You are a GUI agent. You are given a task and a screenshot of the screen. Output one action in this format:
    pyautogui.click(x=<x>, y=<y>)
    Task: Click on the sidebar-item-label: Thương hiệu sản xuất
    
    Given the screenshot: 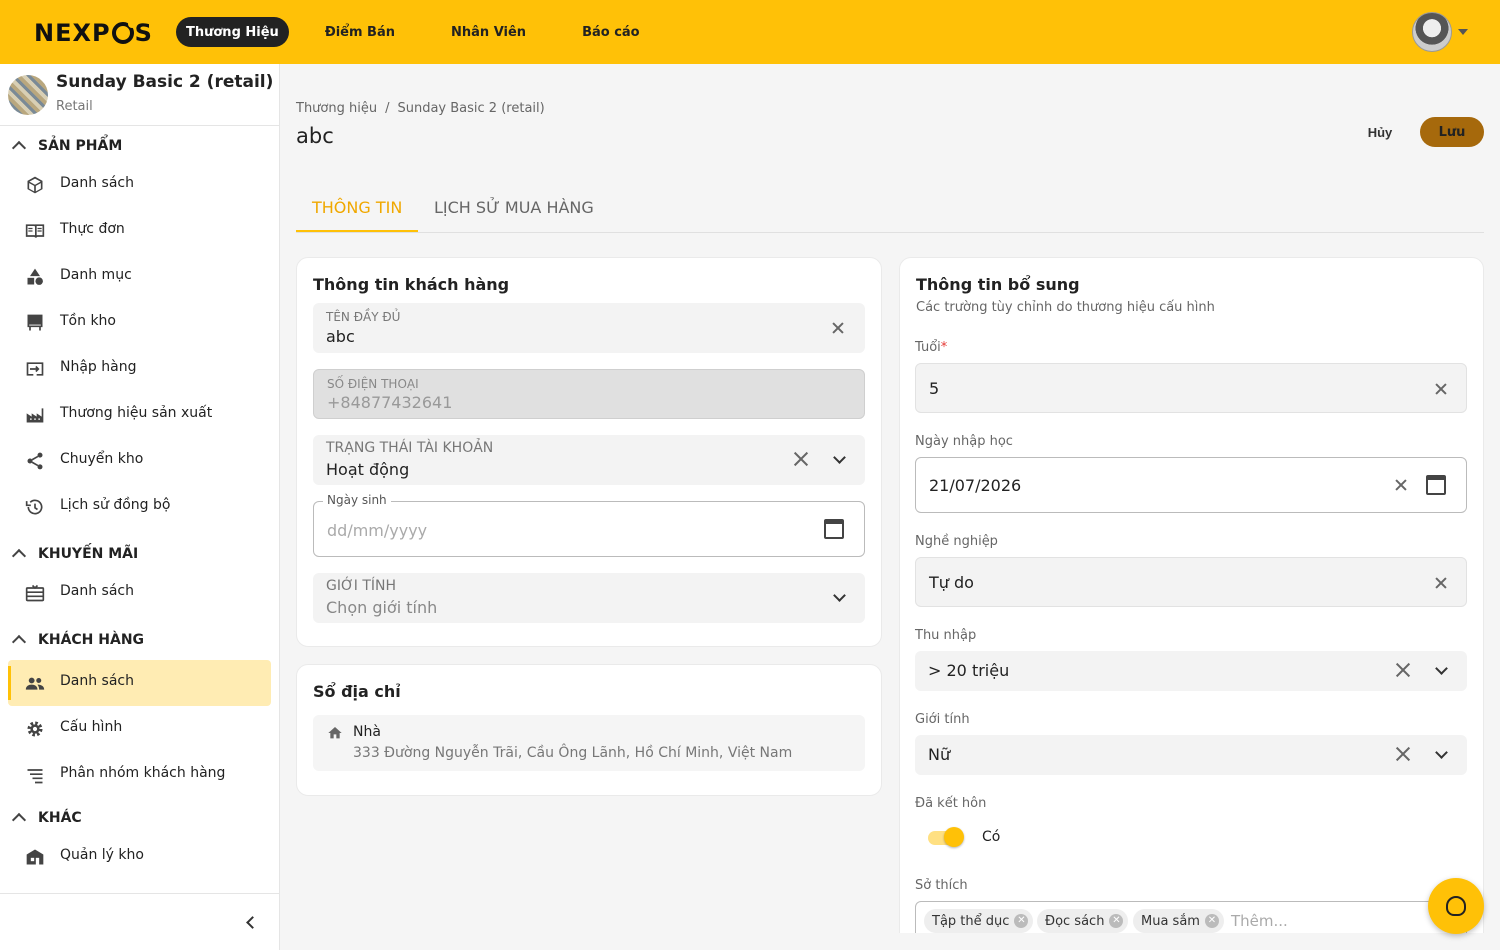 What is the action you would take?
    pyautogui.click(x=136, y=413)
    